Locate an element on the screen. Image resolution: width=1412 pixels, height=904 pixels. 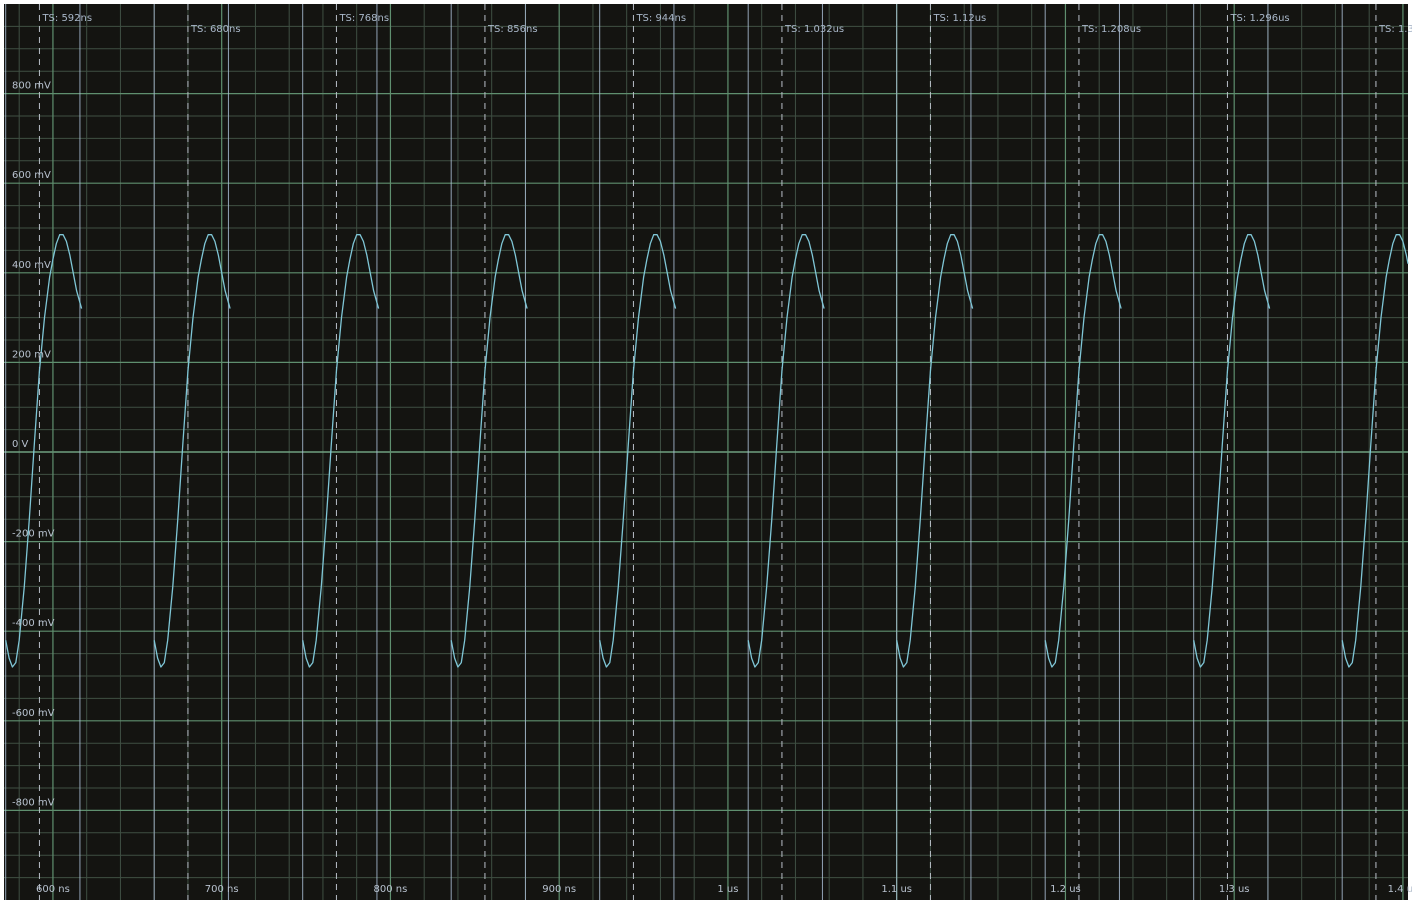
y-tick-label: 0 V is located at coordinates (20, 444).